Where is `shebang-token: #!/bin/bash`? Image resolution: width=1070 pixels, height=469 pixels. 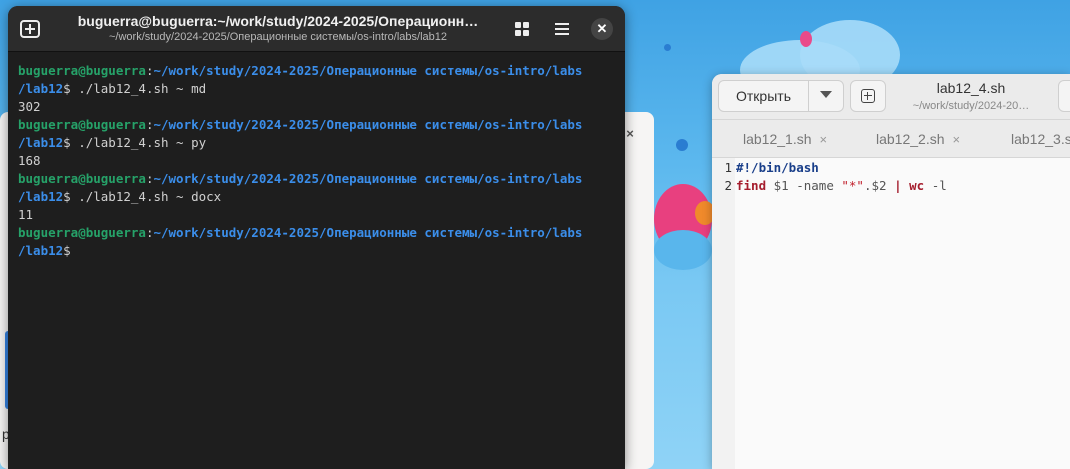
shebang-token: #!/bin/bash is located at coordinates (777, 167).